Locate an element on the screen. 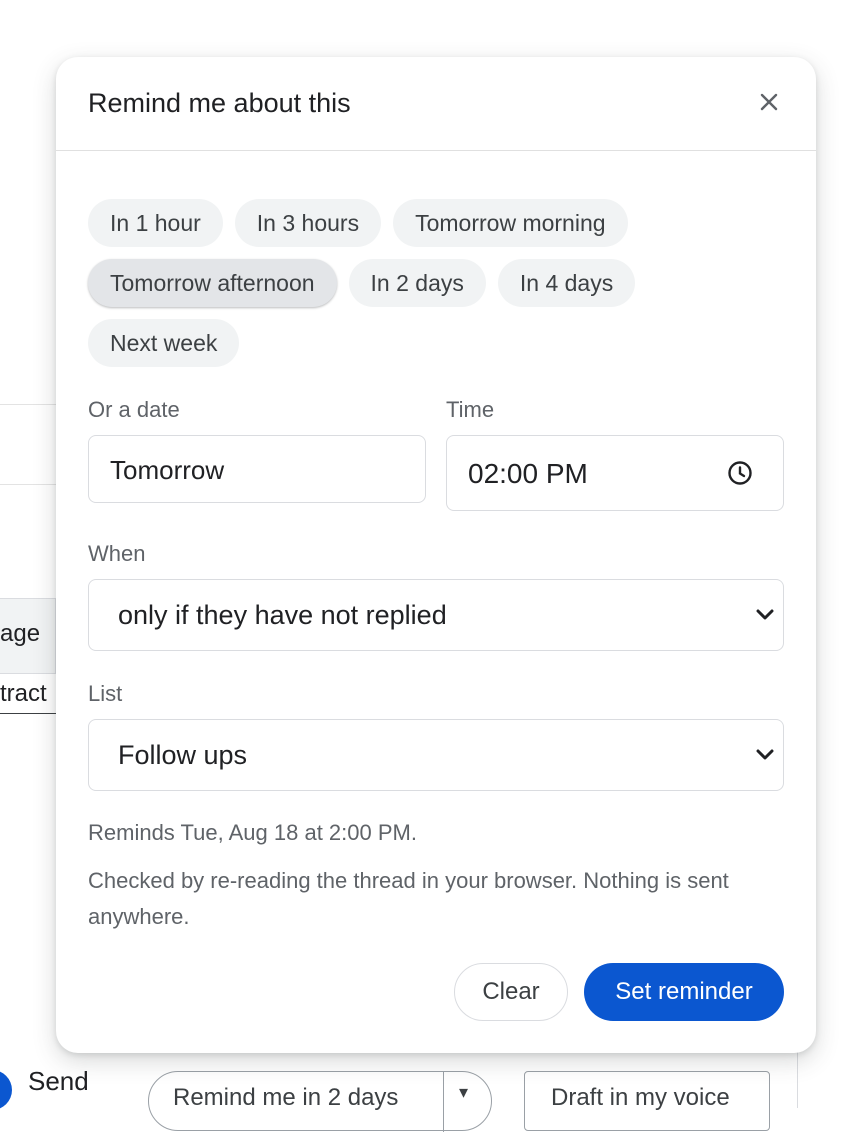  when-select: only if they have not replied is located at coordinates (436, 615).